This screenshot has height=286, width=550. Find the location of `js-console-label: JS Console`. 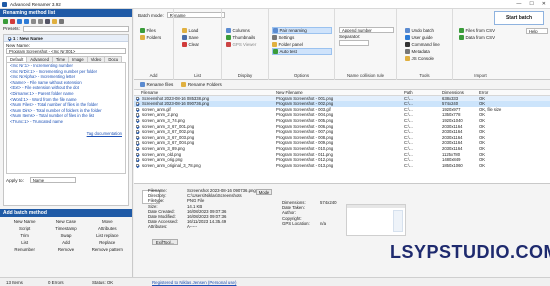

js-console-label: JS Console is located at coordinates (422, 58).